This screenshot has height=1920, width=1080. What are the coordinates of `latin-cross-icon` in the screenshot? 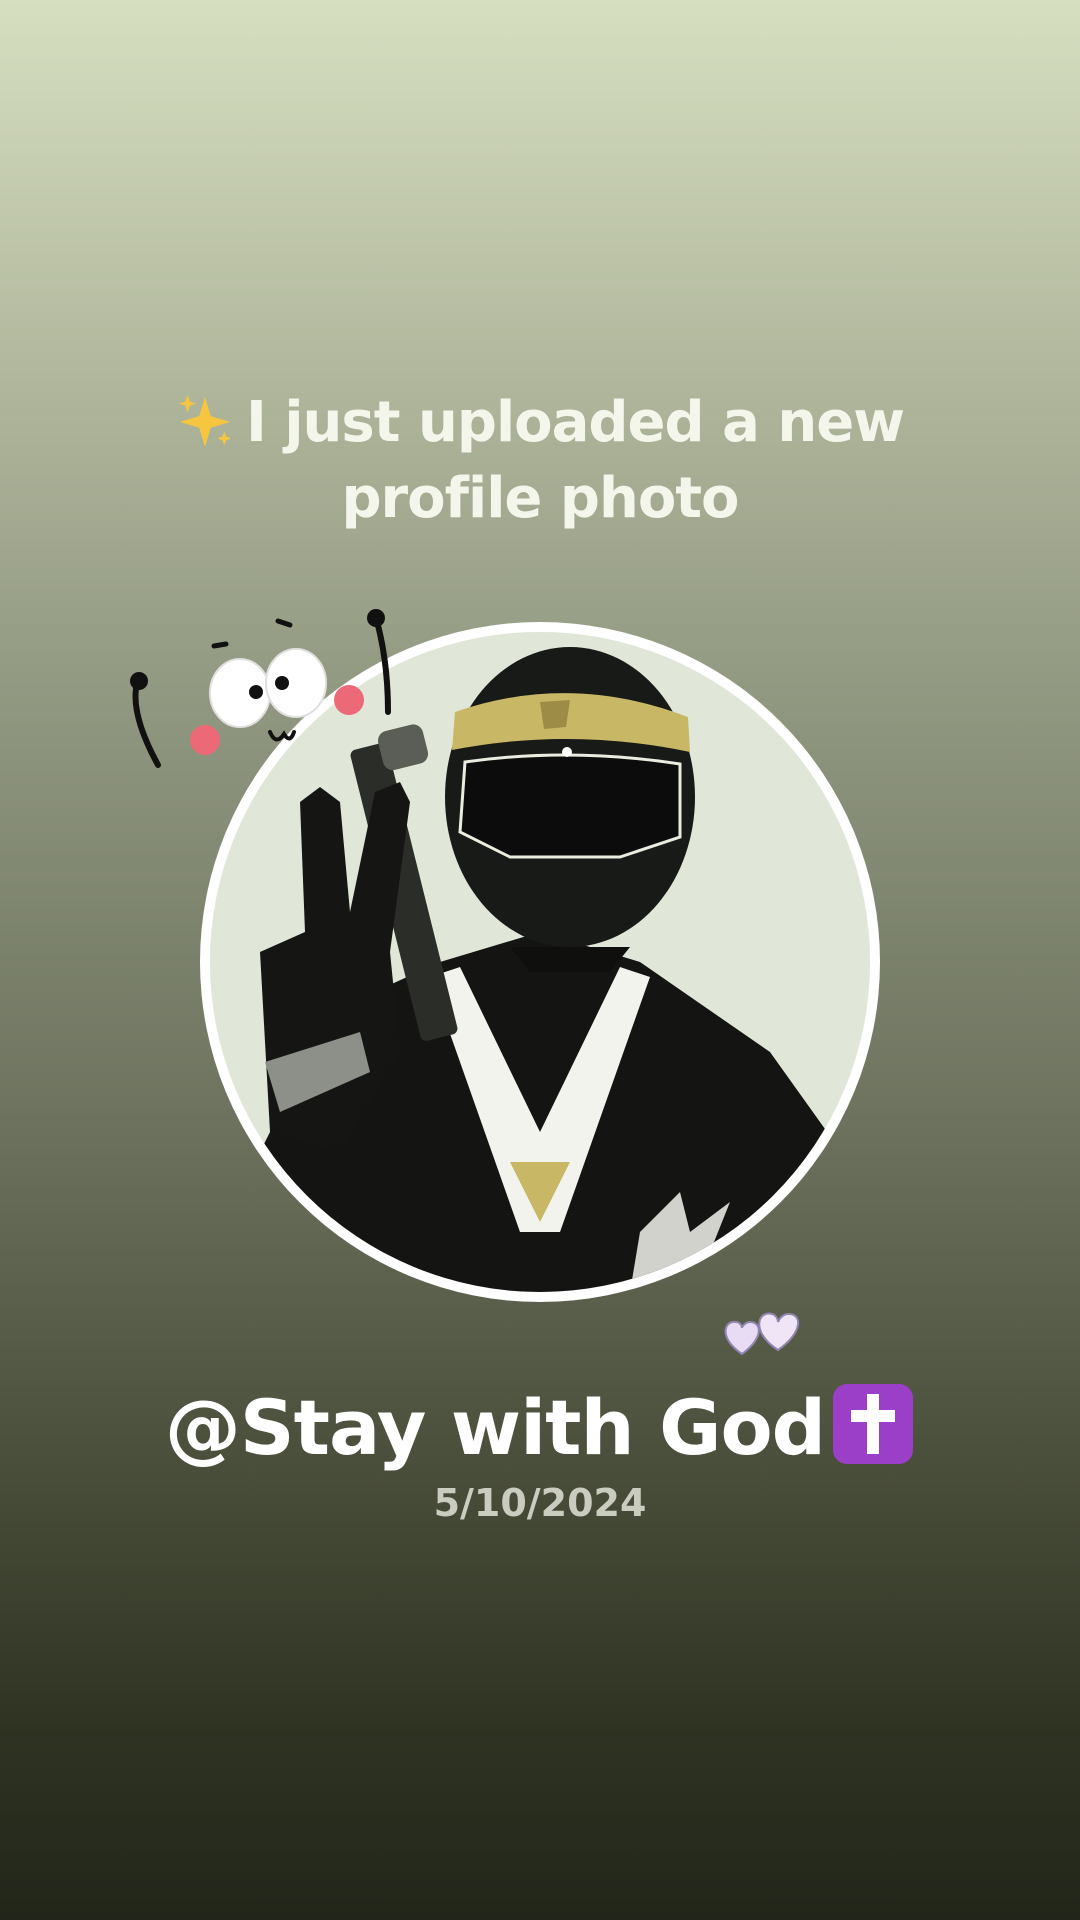 It's located at (873, 1424).